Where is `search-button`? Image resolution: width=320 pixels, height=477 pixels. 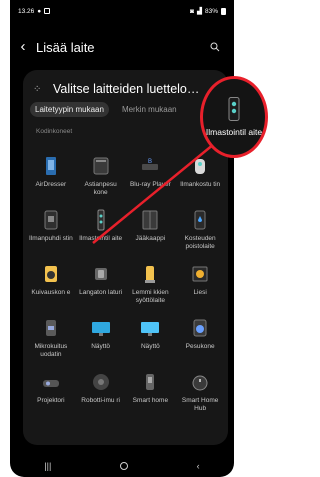 search-button is located at coordinates (215, 47).